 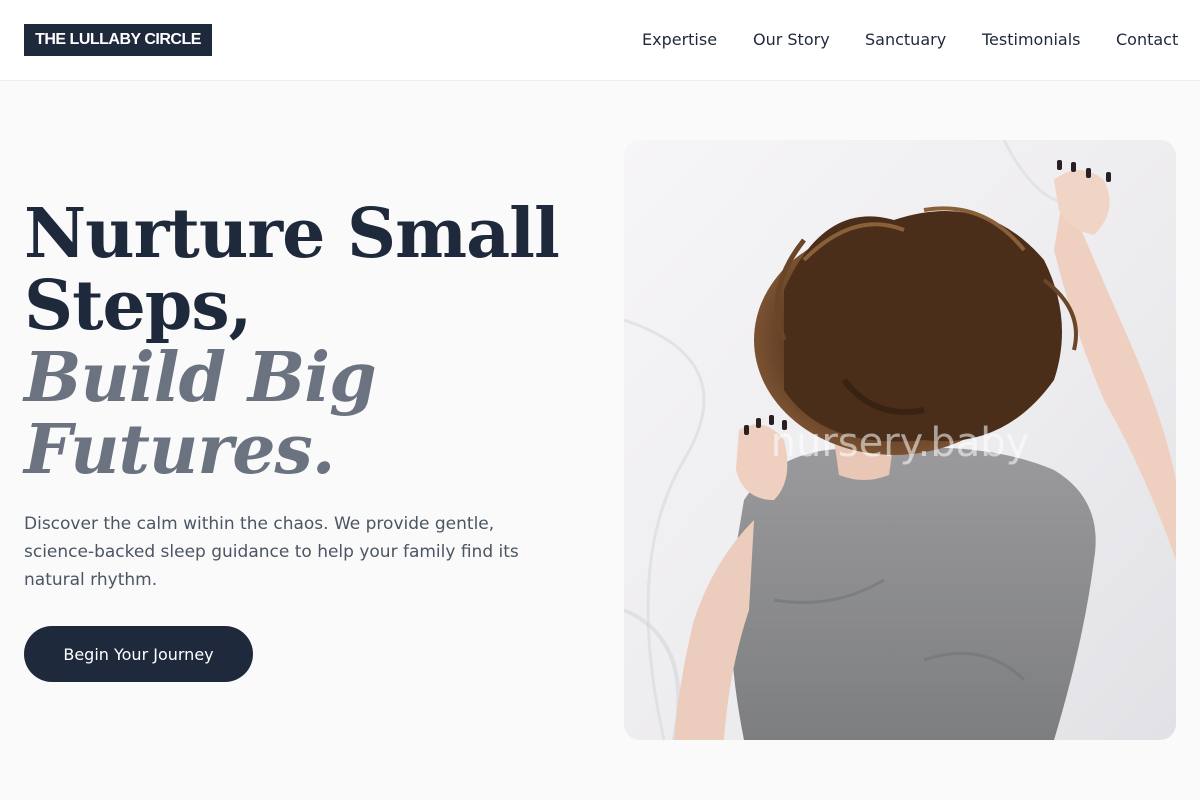 What do you see at coordinates (900, 443) in the screenshot?
I see `image-watermark: nursery.baby` at bounding box center [900, 443].